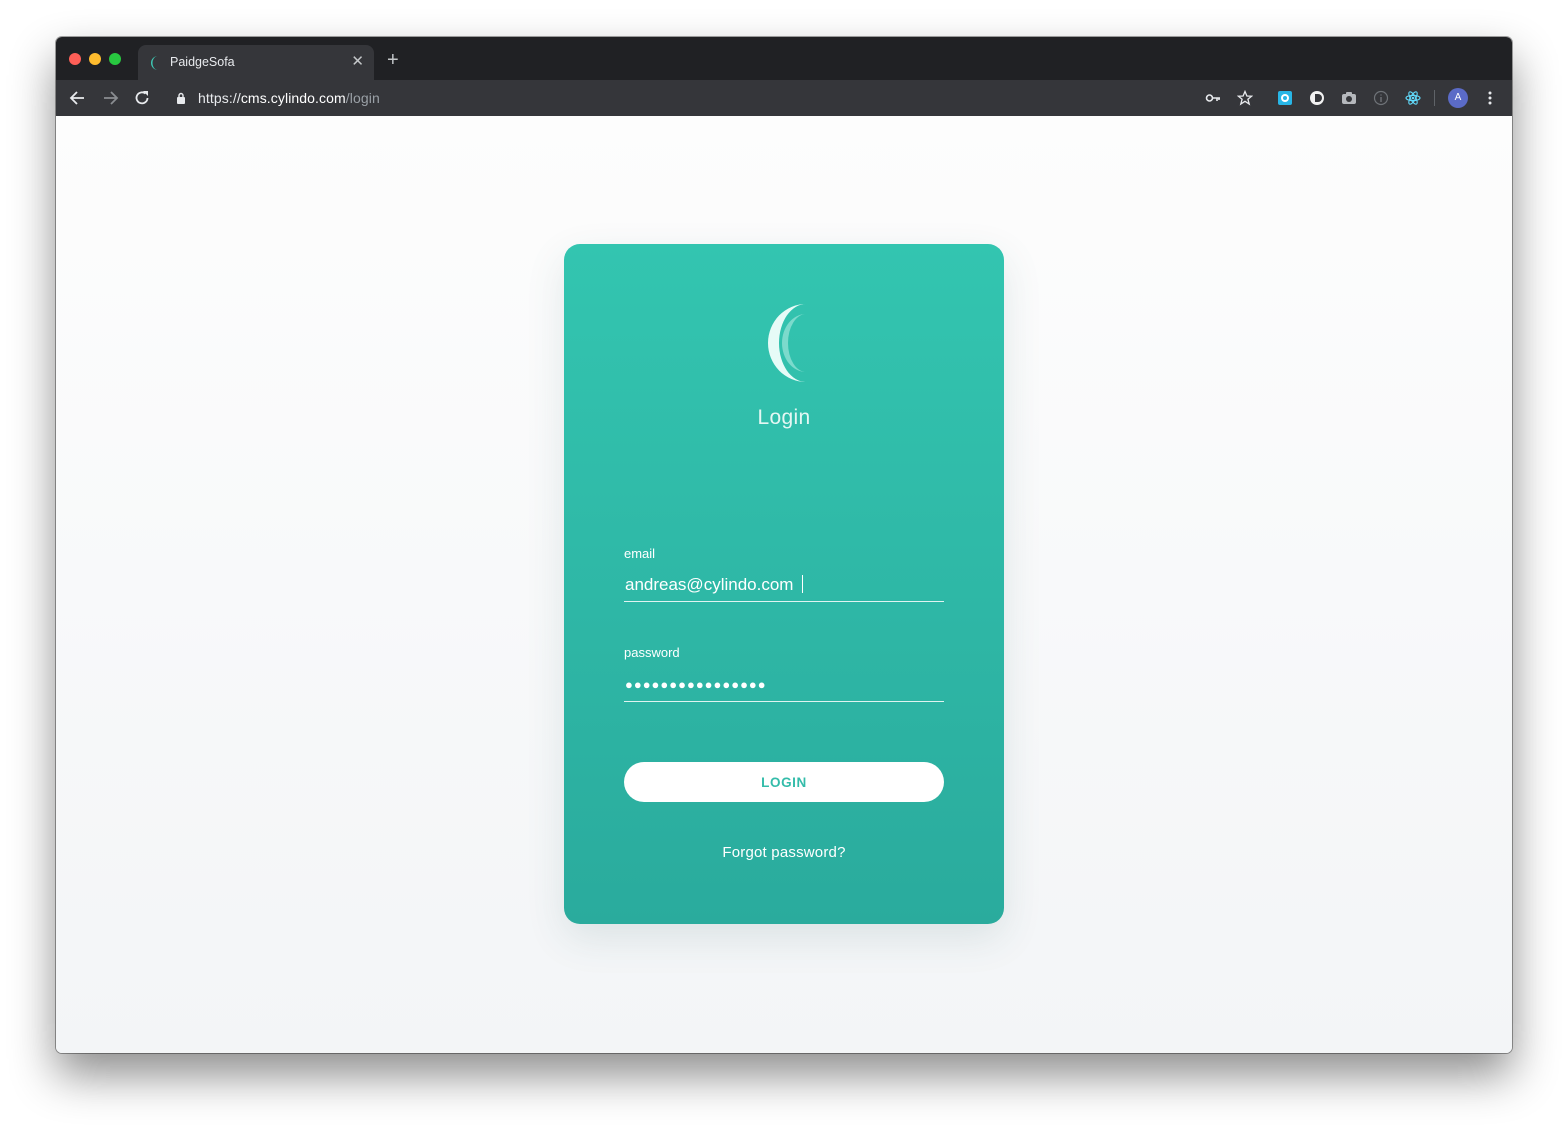  I want to click on menu-icon, so click(1490, 98).